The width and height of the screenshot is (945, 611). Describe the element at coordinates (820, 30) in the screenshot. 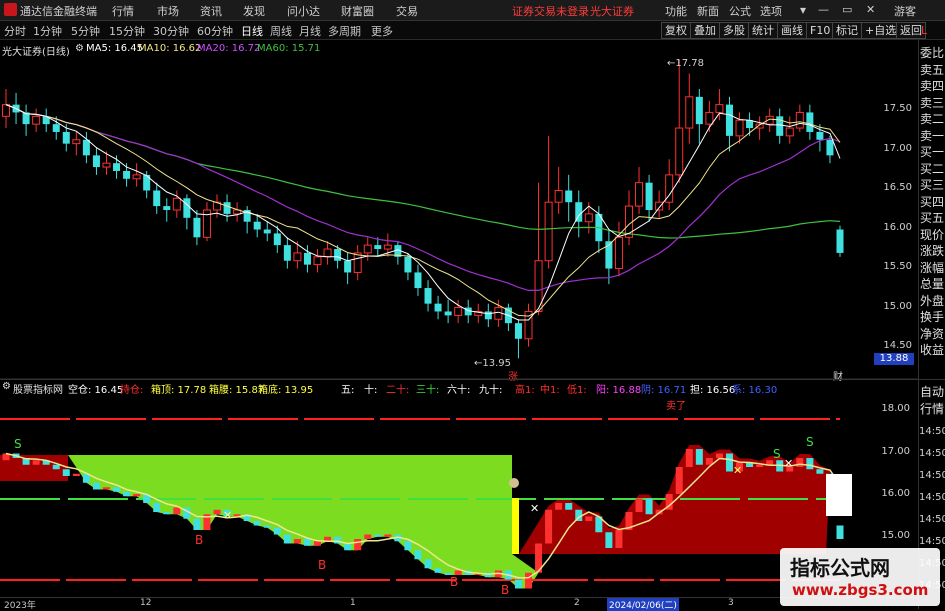

I see `btn-f10: F10` at that location.